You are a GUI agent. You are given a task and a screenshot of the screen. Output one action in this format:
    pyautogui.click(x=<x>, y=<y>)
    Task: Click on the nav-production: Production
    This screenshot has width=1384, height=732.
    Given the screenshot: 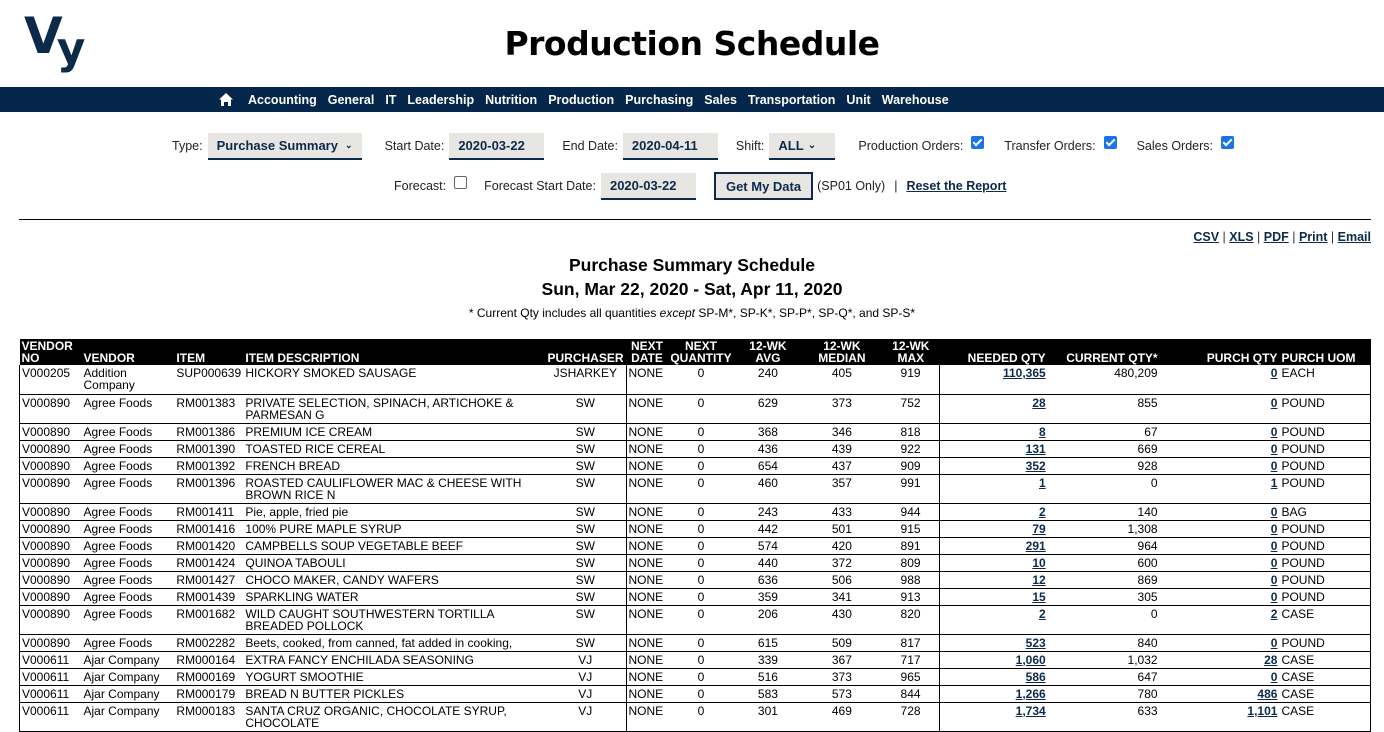 What is the action you would take?
    pyautogui.click(x=581, y=100)
    